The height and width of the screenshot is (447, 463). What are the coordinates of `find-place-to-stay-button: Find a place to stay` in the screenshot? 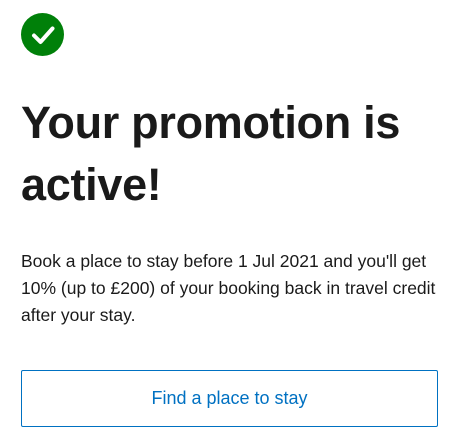 It's located at (229, 398).